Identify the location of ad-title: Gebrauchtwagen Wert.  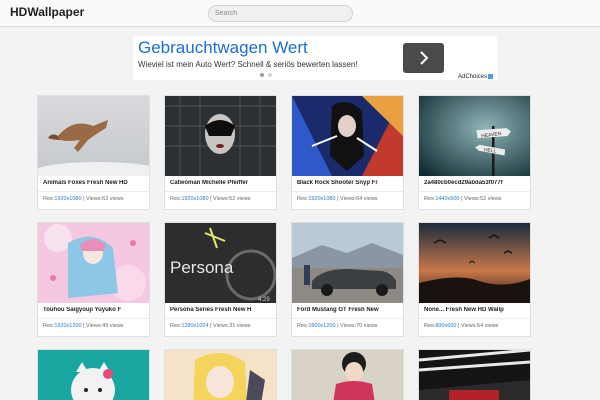
(223, 48).